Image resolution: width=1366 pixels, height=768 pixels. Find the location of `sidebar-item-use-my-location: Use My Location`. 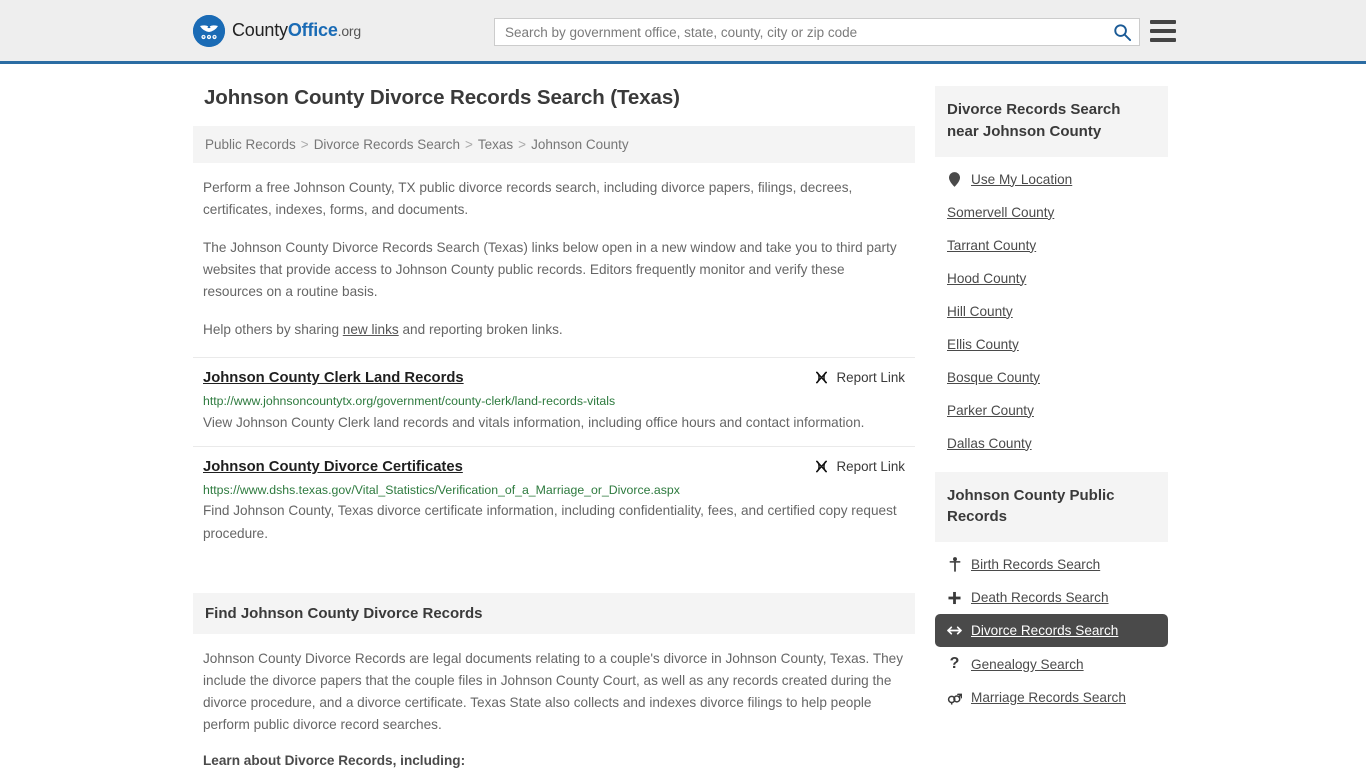

sidebar-item-use-my-location: Use My Location is located at coordinates (1051, 179).